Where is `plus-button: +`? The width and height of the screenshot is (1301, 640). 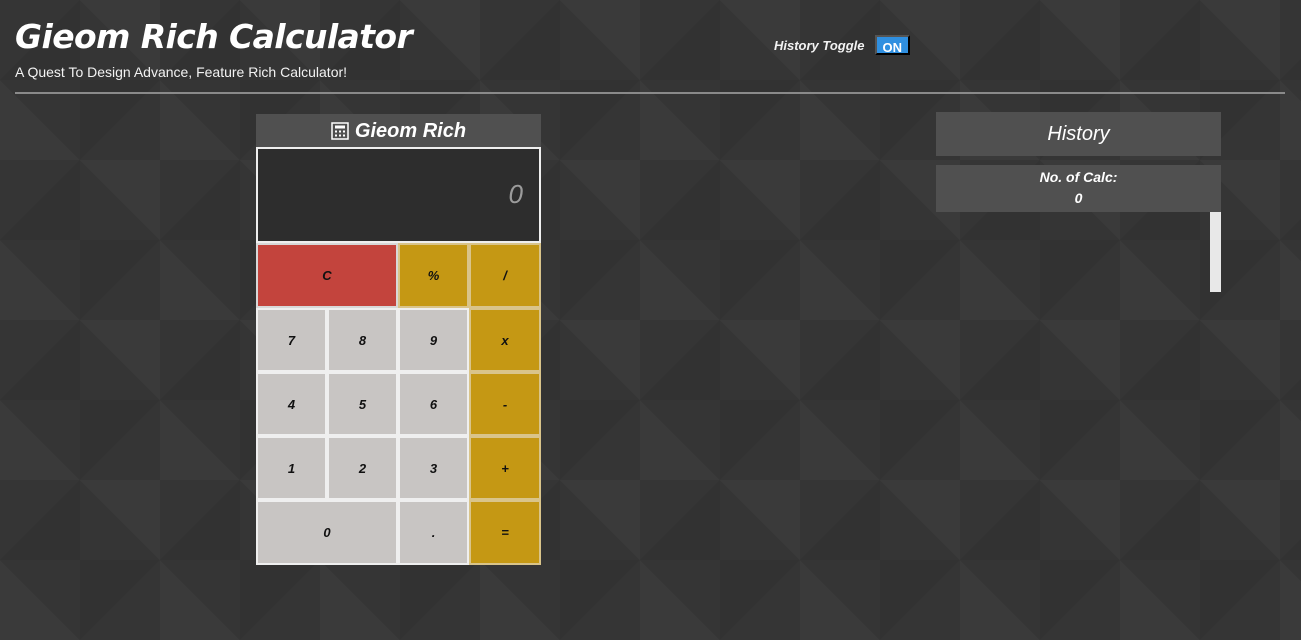 plus-button: + is located at coordinates (505, 468).